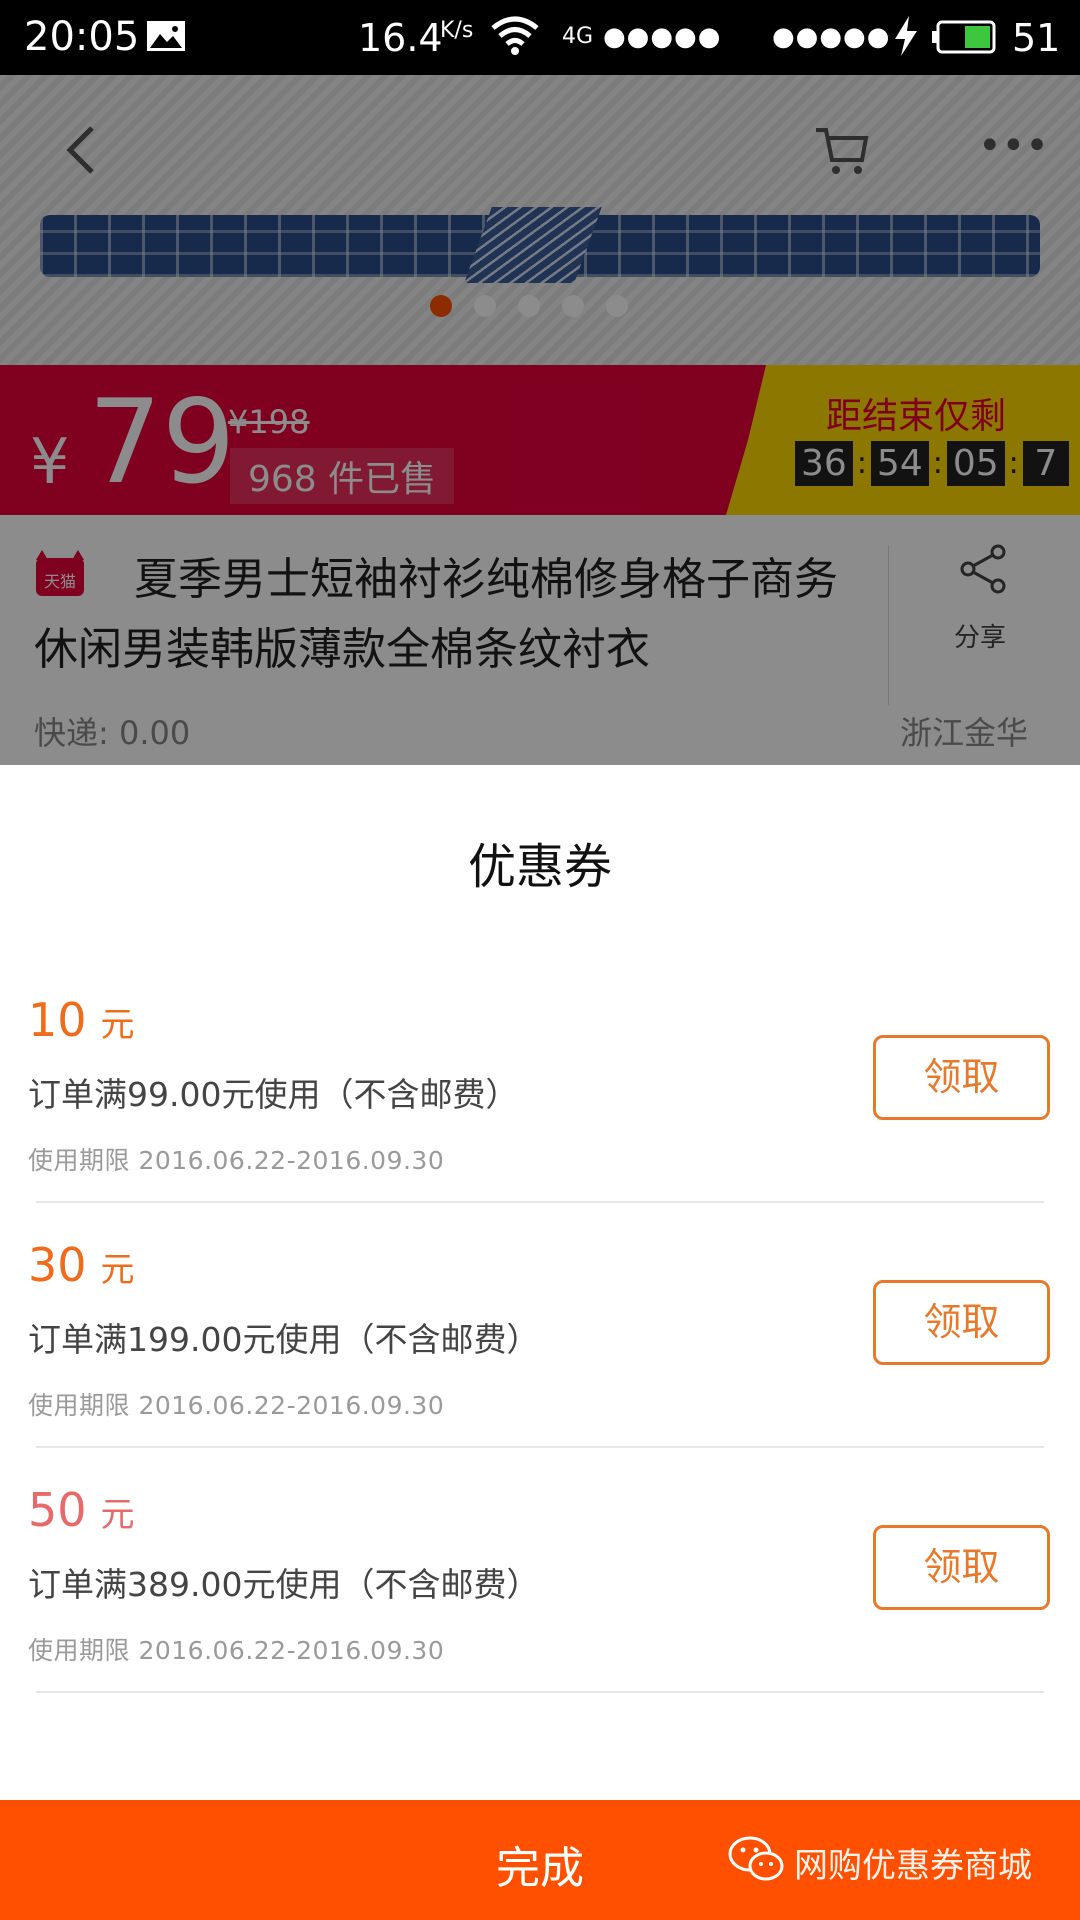 Image resolution: width=1080 pixels, height=1920 pixels. I want to click on coupon-condition: 订单满199.00元使用（不含邮费）, so click(284, 1339).